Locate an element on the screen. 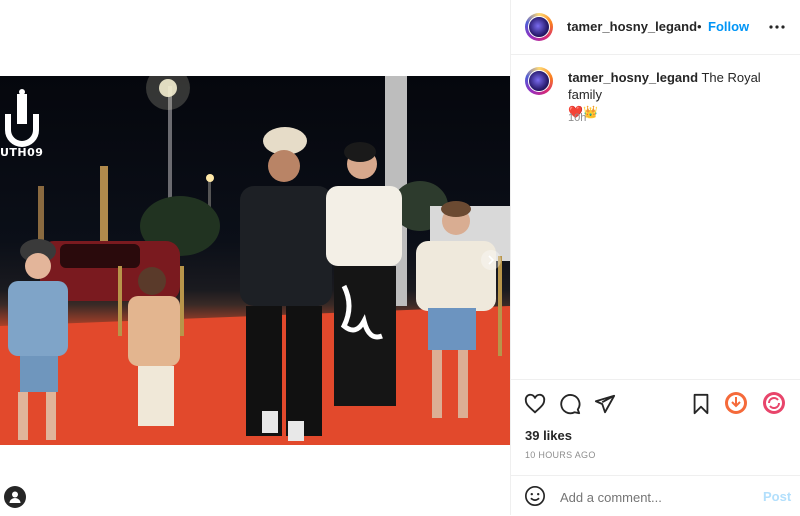 The image size is (800, 516). save-button is located at coordinates (701, 404).